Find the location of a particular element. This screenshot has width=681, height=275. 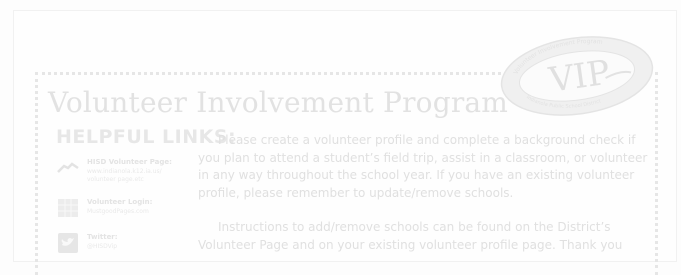

handshake-icon is located at coordinates (68, 167).